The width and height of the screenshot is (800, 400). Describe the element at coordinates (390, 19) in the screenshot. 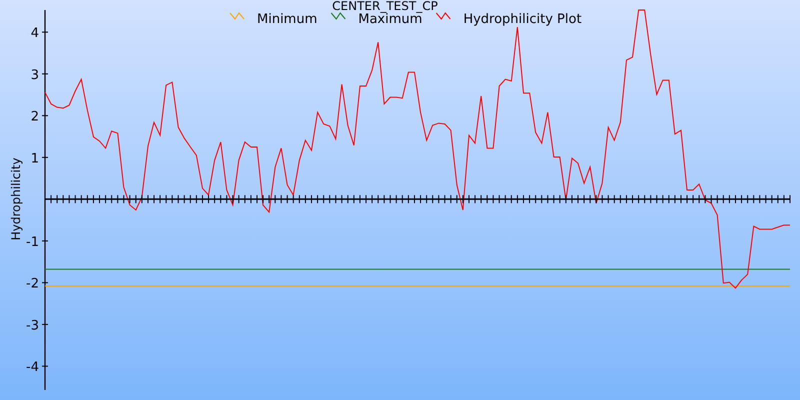

I see `legend-label: Maximum` at that location.